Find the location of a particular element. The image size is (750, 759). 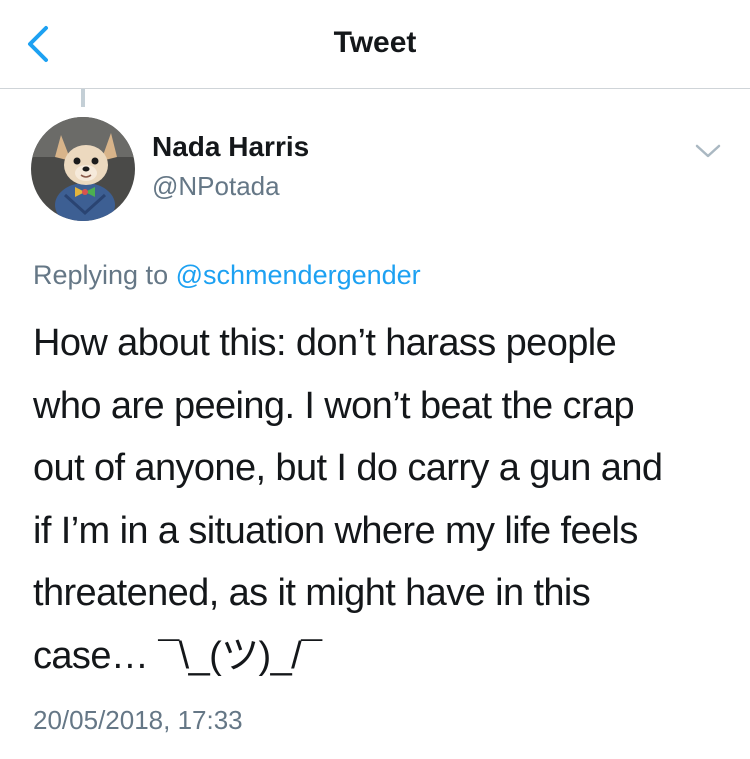

thread-connector-line is located at coordinates (83, 98).